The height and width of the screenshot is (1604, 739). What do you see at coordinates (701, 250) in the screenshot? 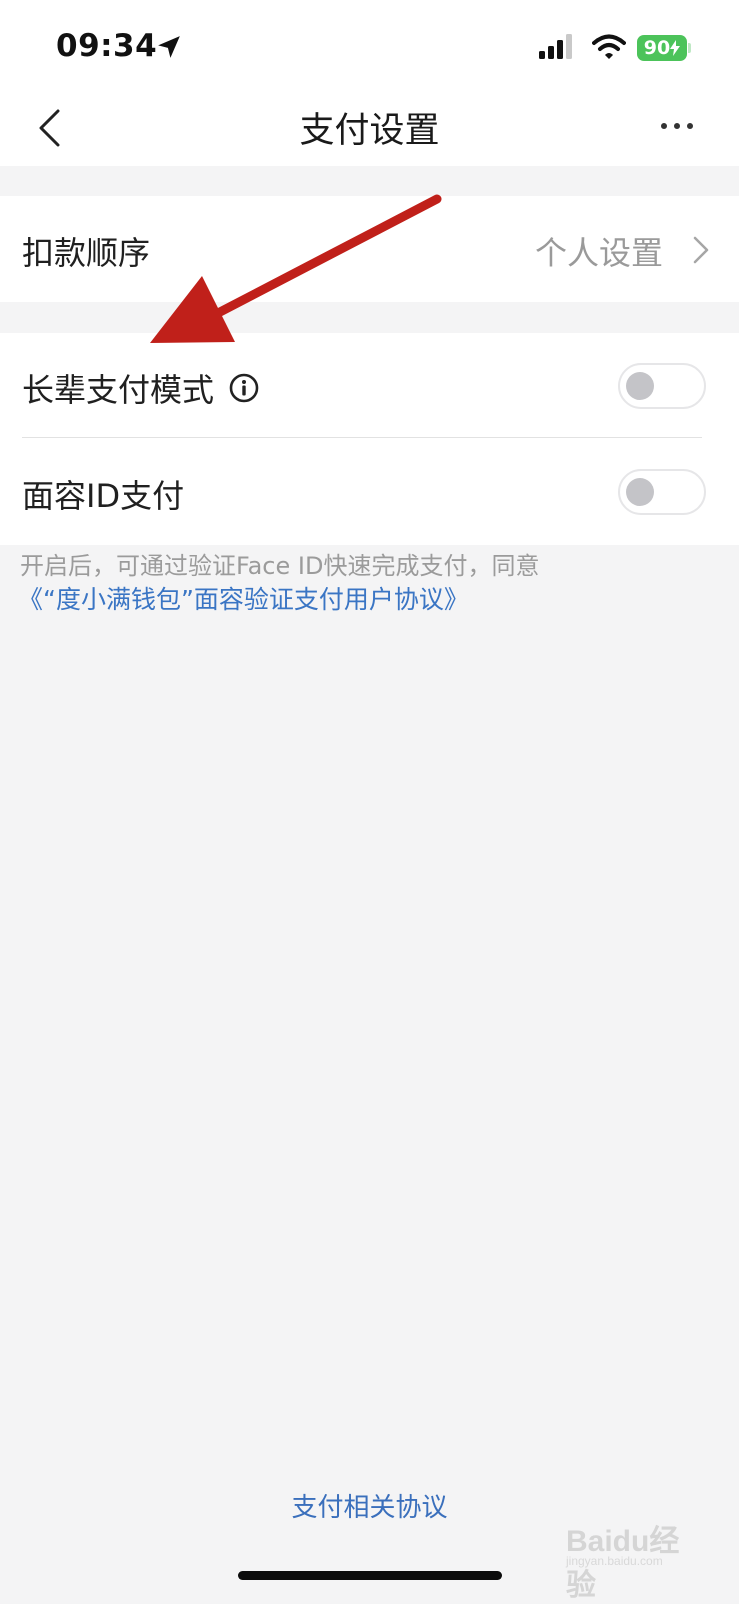
I see `chevron-right-icon` at bounding box center [701, 250].